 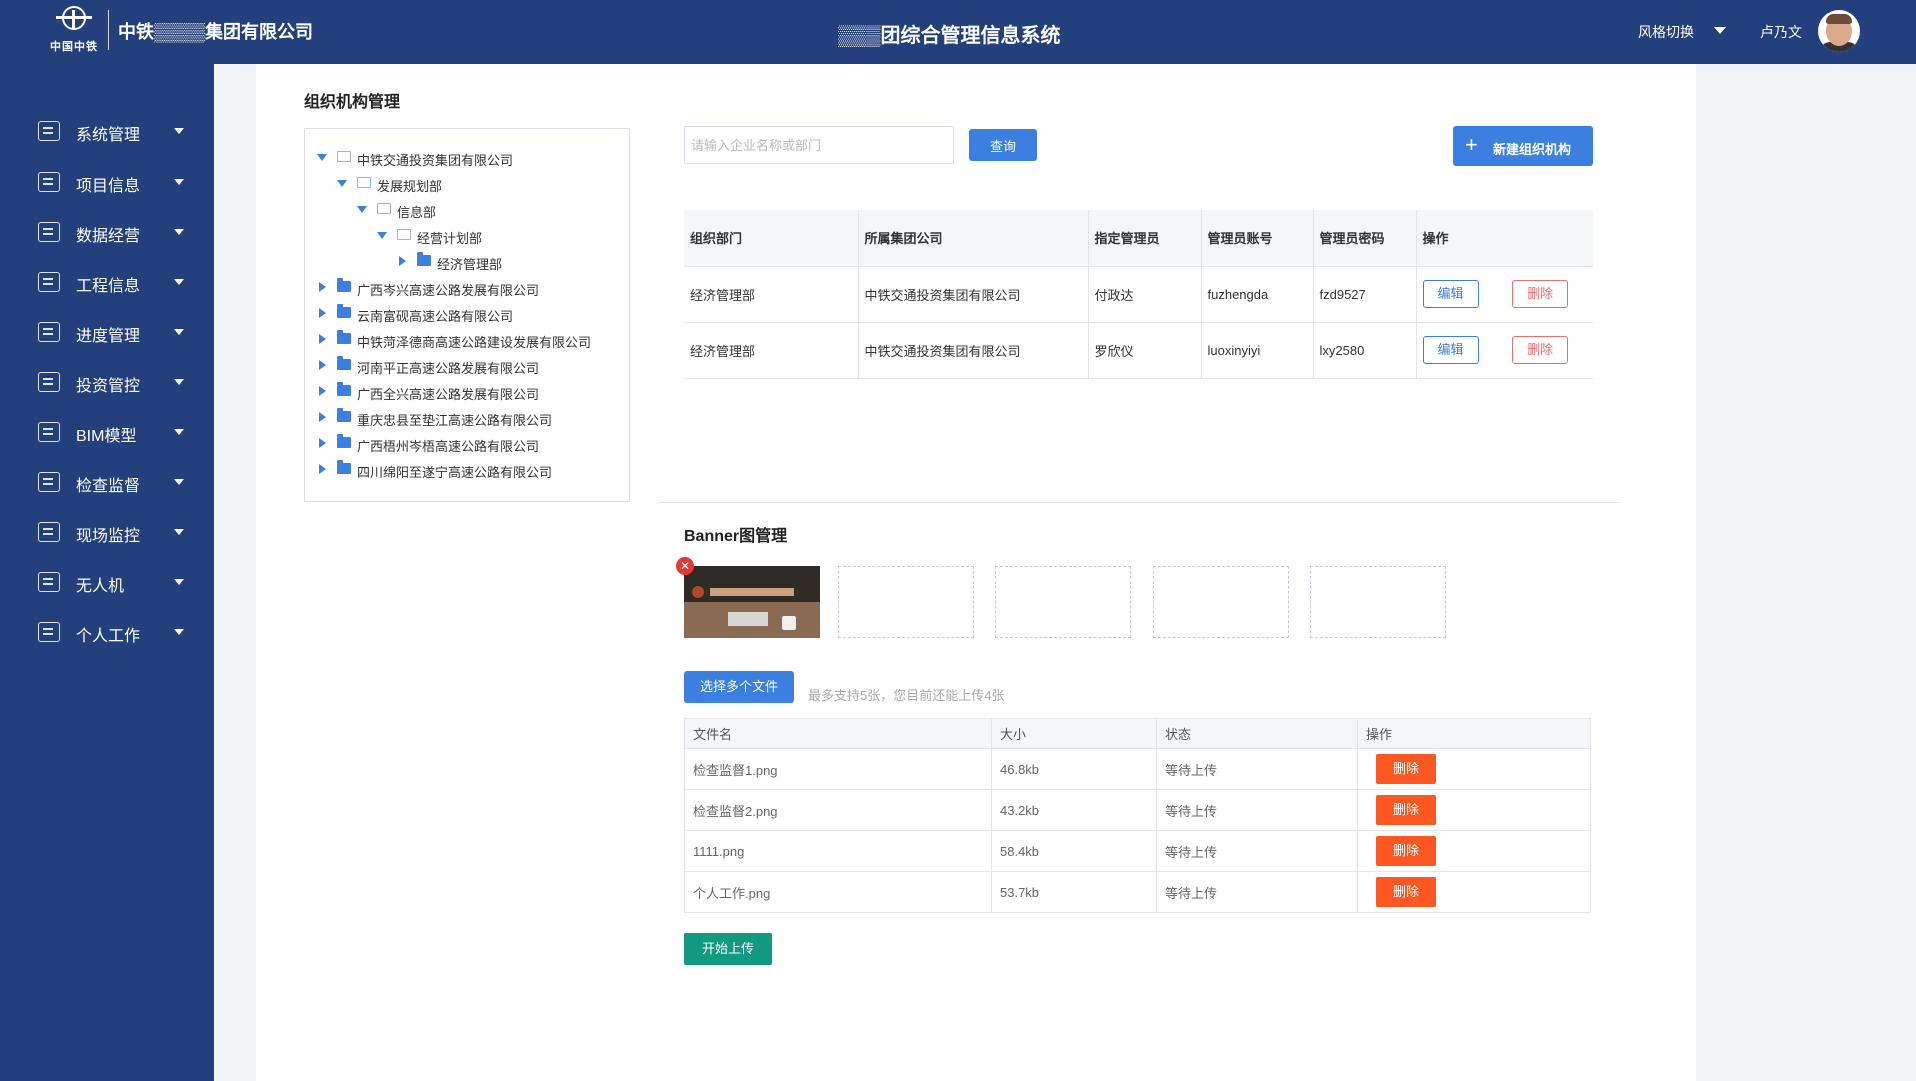 I want to click on cell-admin: 罗欣仪, so click(x=1145, y=350).